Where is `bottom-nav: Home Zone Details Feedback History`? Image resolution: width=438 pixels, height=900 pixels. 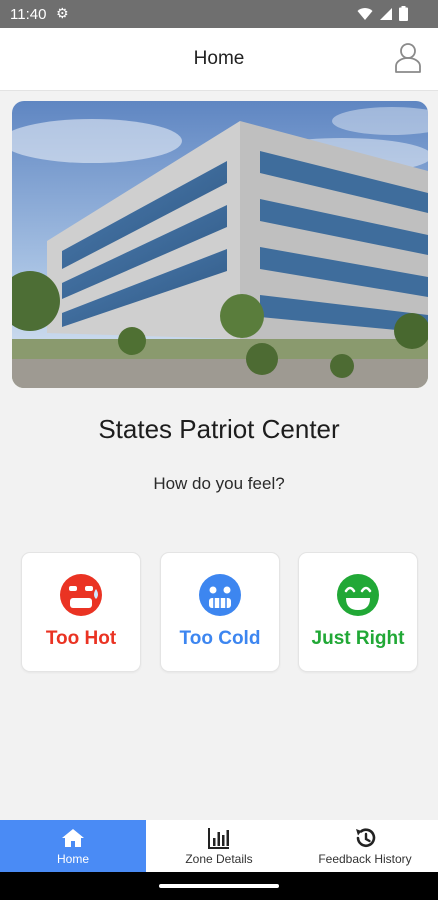 bottom-nav: Home Zone Details Feedback History is located at coordinates (219, 846).